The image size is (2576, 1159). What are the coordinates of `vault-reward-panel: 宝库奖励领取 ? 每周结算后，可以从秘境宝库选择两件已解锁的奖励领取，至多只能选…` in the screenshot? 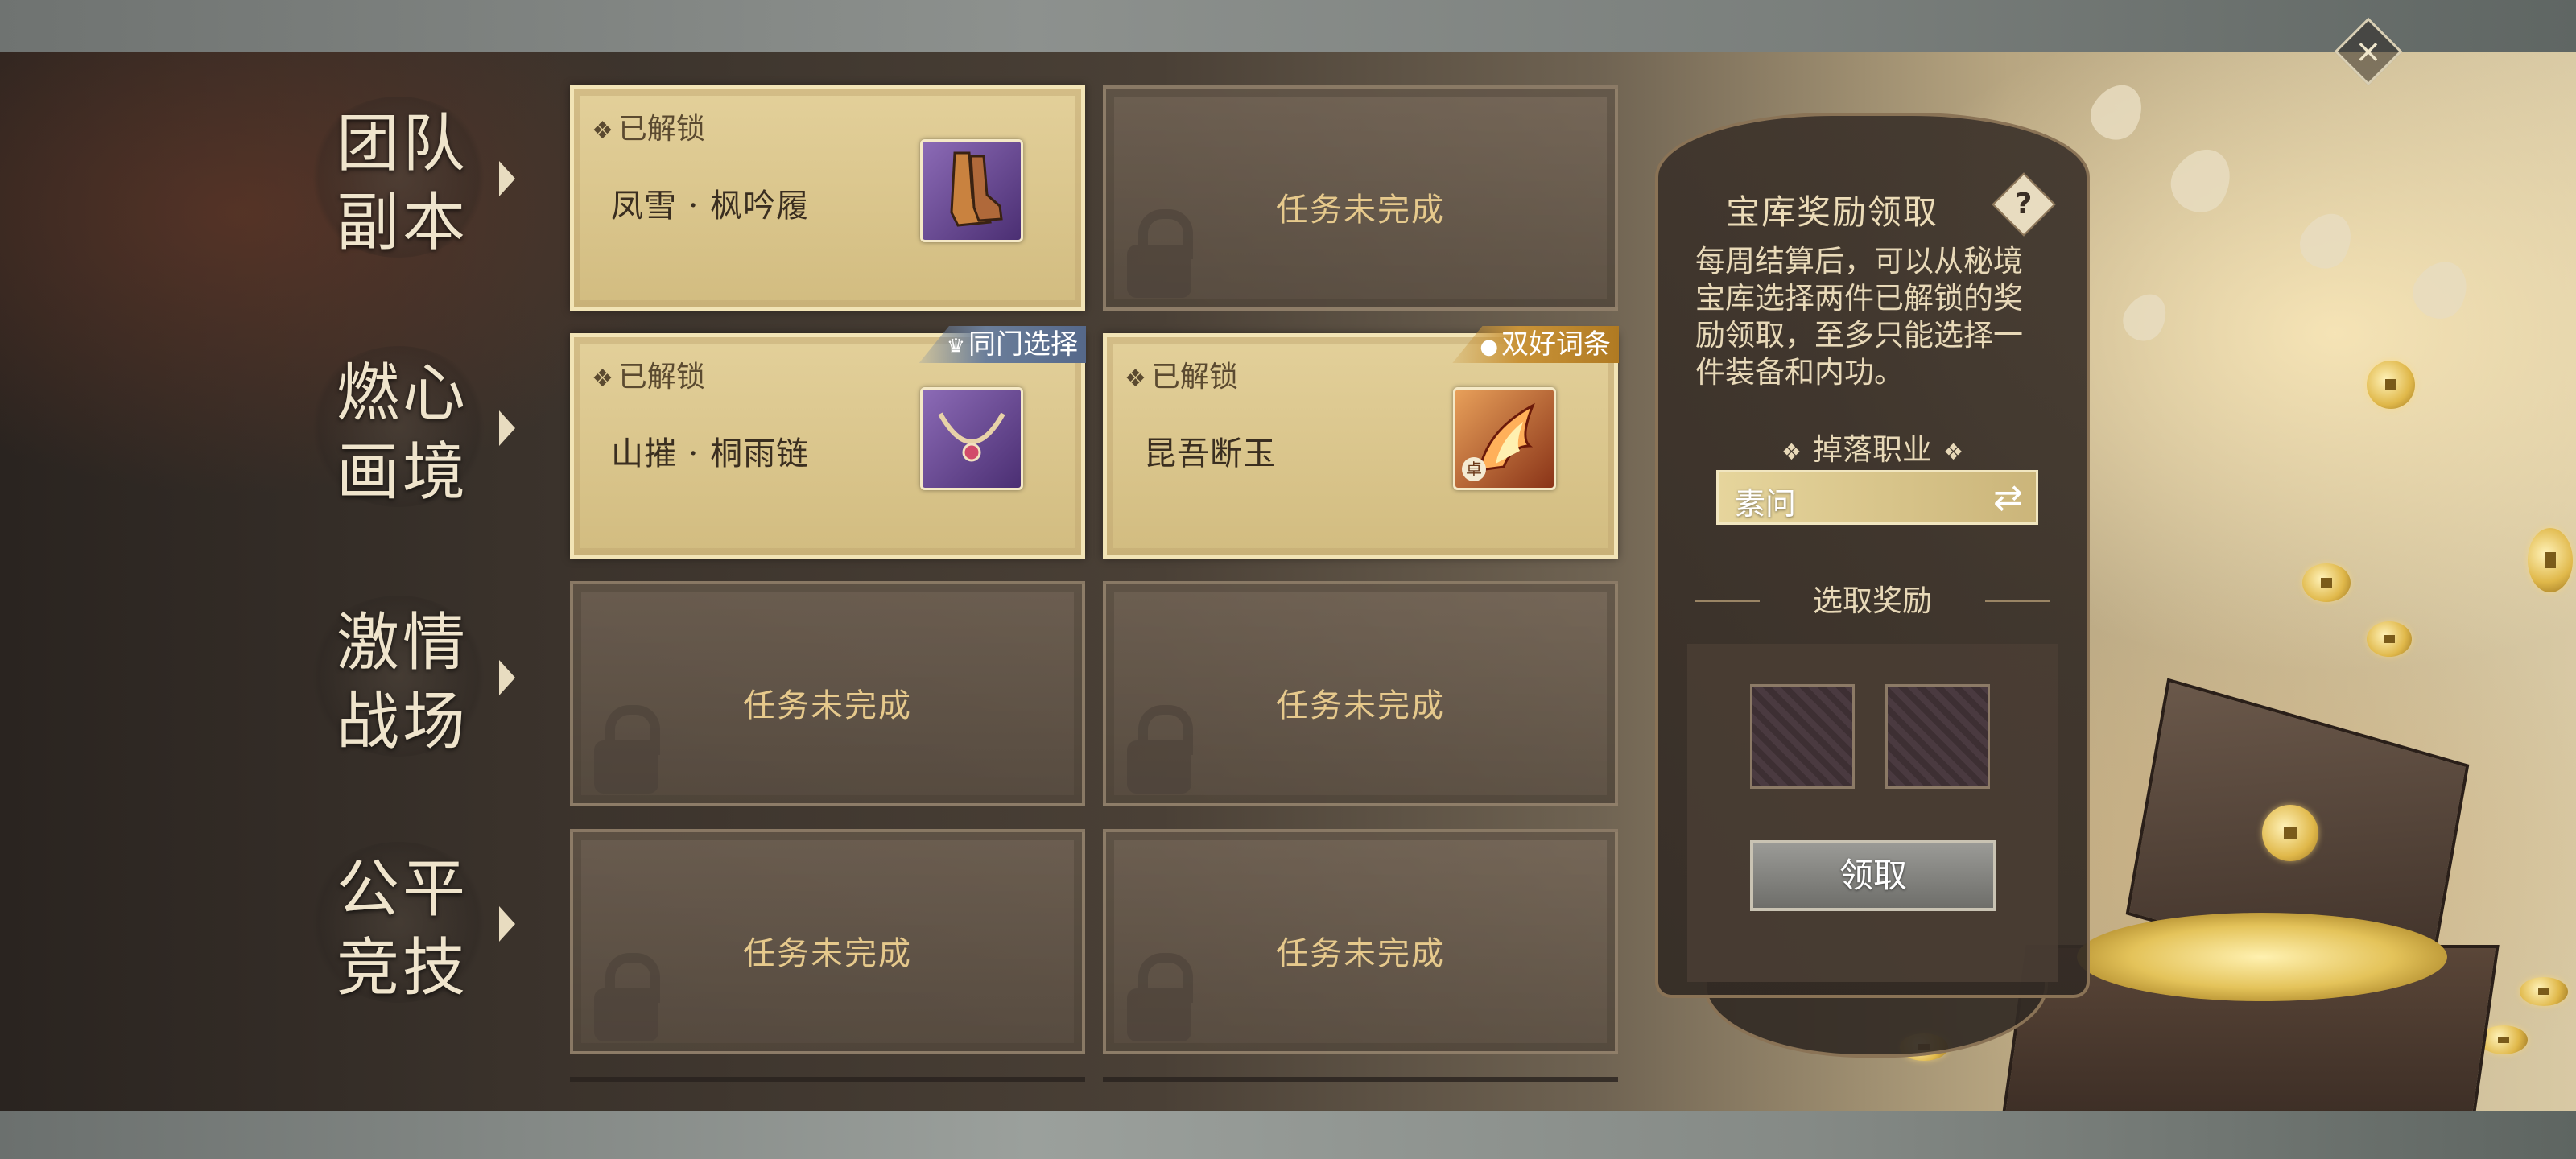 It's located at (1872, 585).